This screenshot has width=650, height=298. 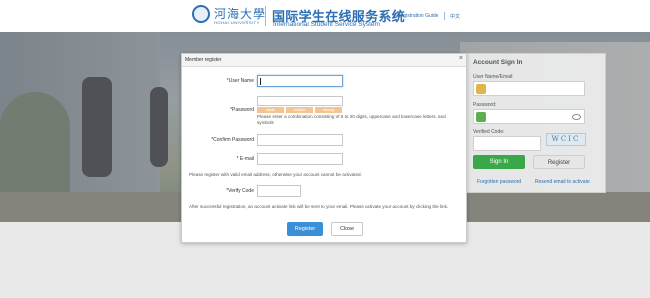 What do you see at coordinates (499, 162) in the screenshot?
I see `signin-button: Sign In` at bounding box center [499, 162].